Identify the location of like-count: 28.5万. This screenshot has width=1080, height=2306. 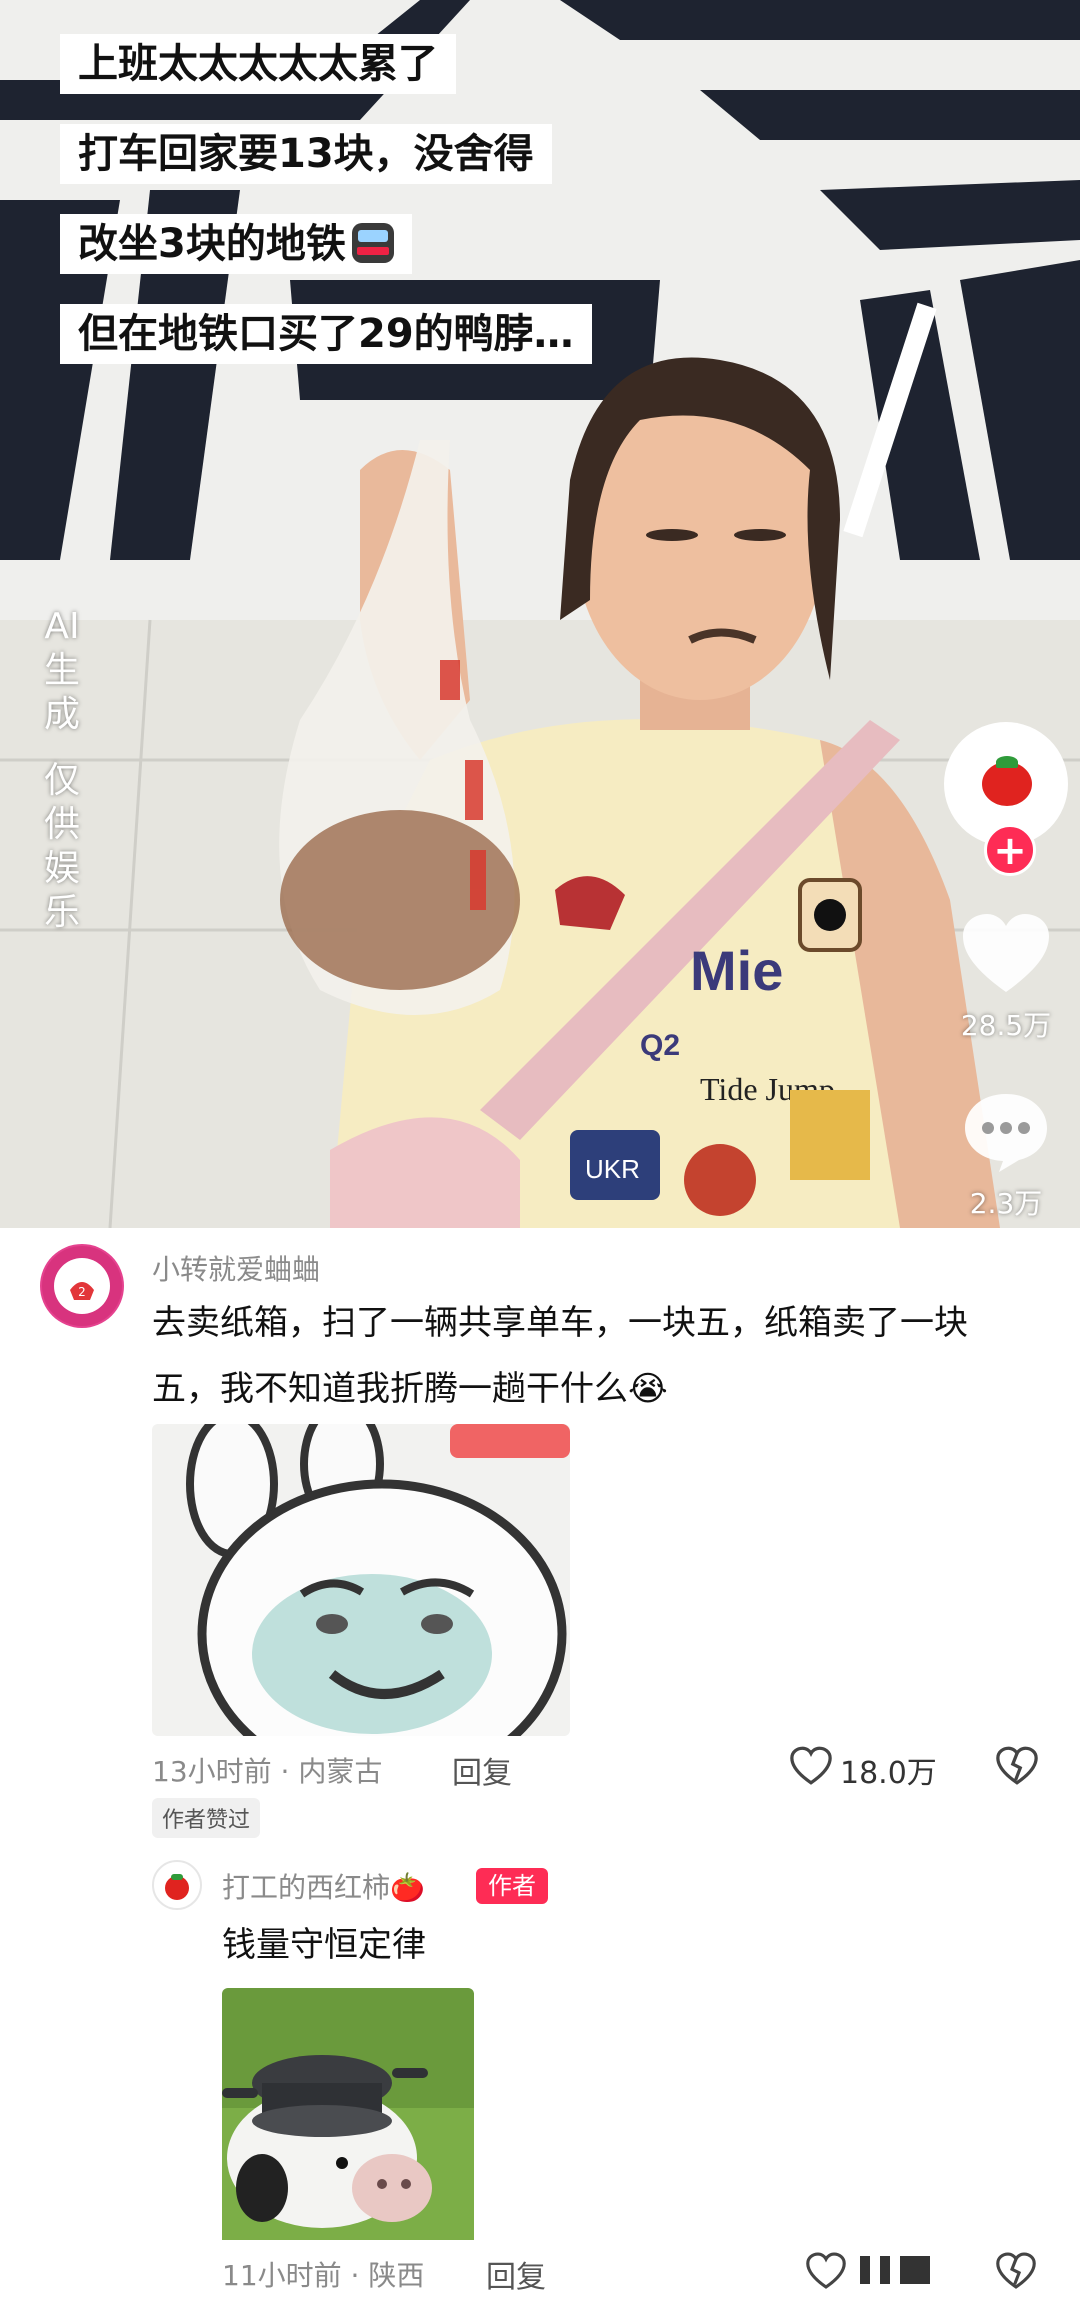
(1006, 1025).